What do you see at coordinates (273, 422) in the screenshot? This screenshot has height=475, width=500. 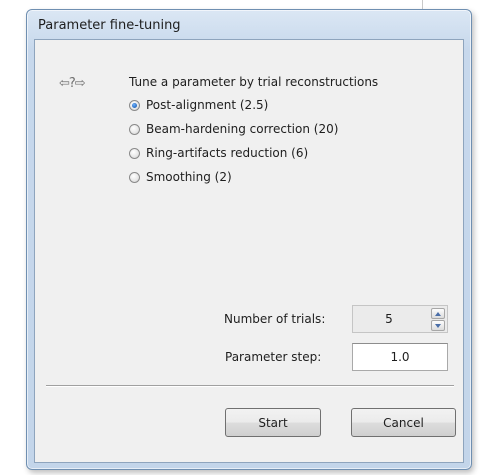 I see `start-button: Start` at bounding box center [273, 422].